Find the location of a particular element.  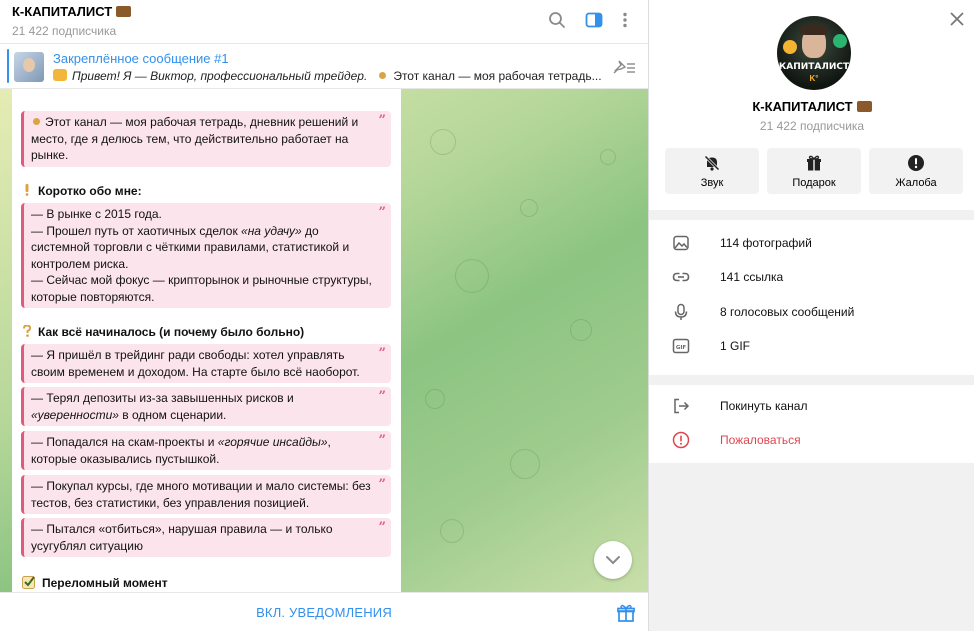

pinned-title: Закреплённое сообщение #1 is located at coordinates (141, 58).